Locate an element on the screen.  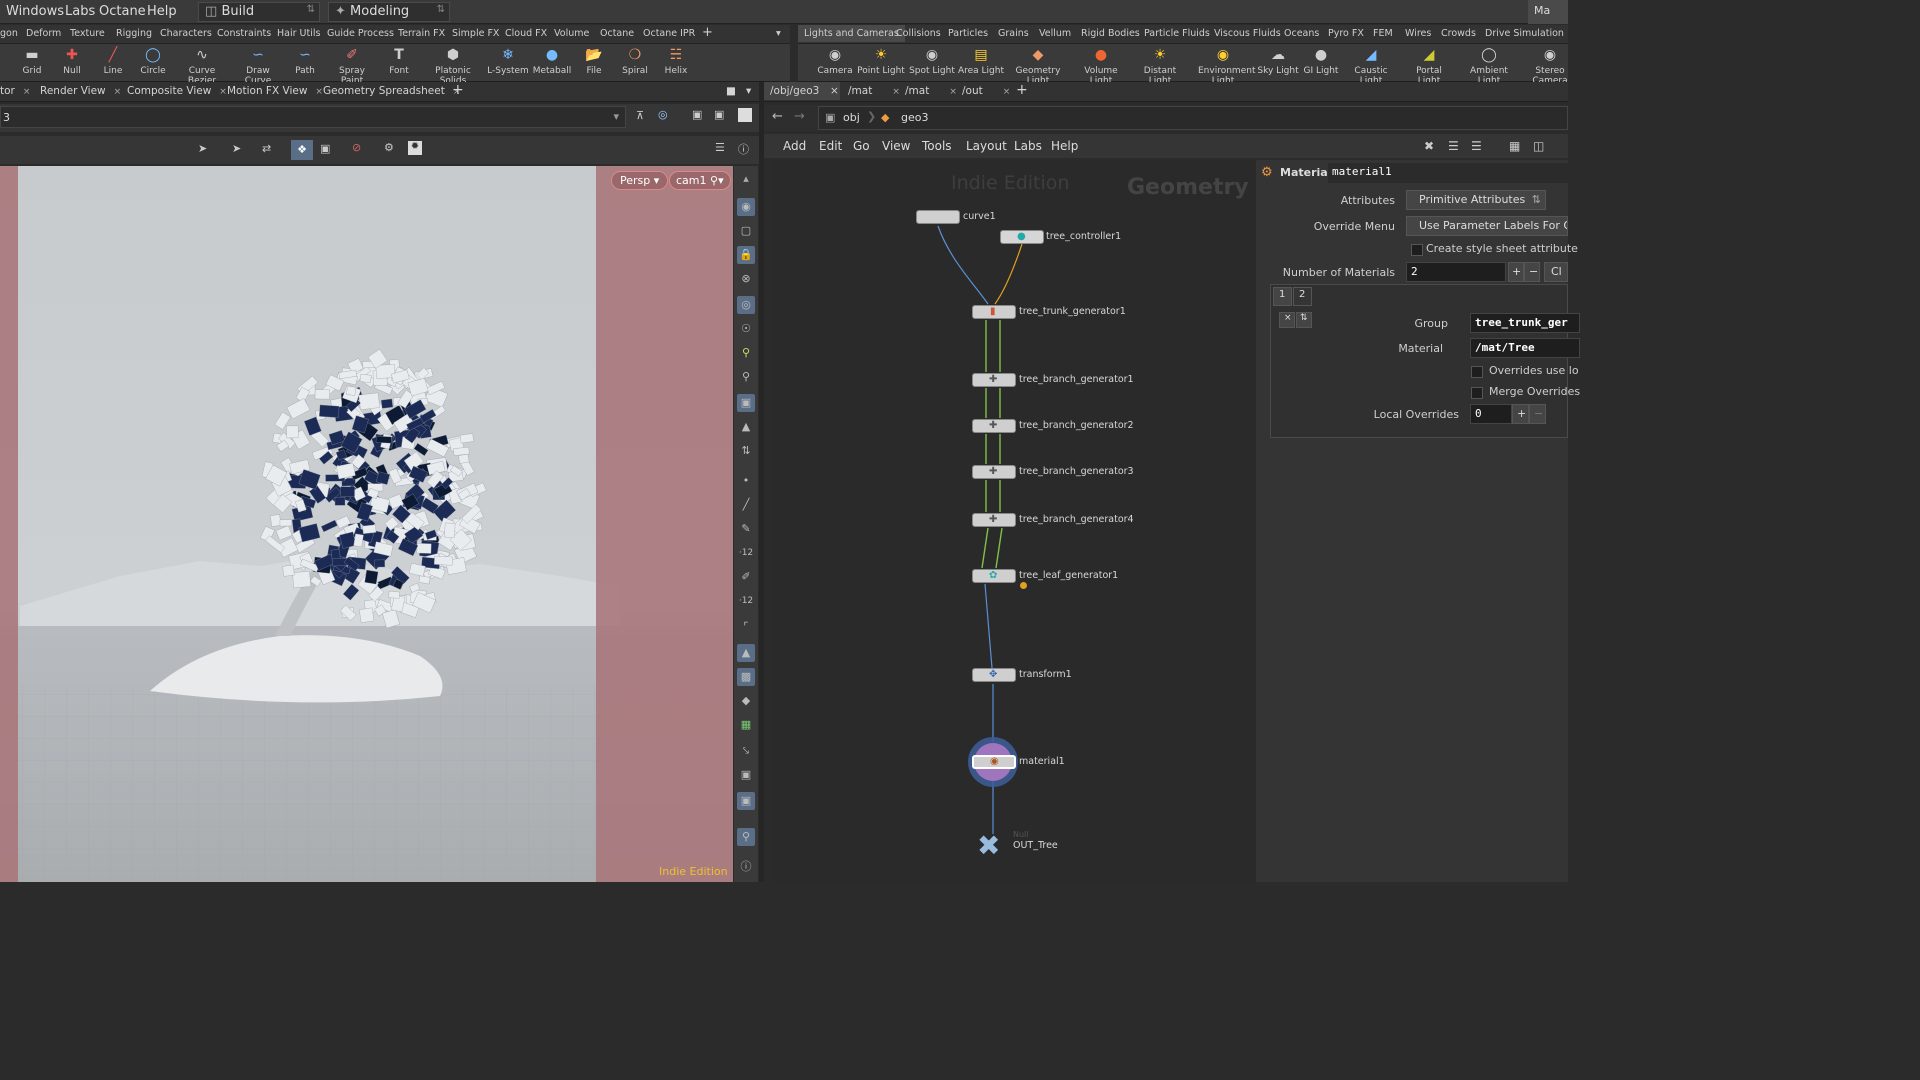
node-tree-branch-generator4: ✚ is located at coordinates (994, 520).